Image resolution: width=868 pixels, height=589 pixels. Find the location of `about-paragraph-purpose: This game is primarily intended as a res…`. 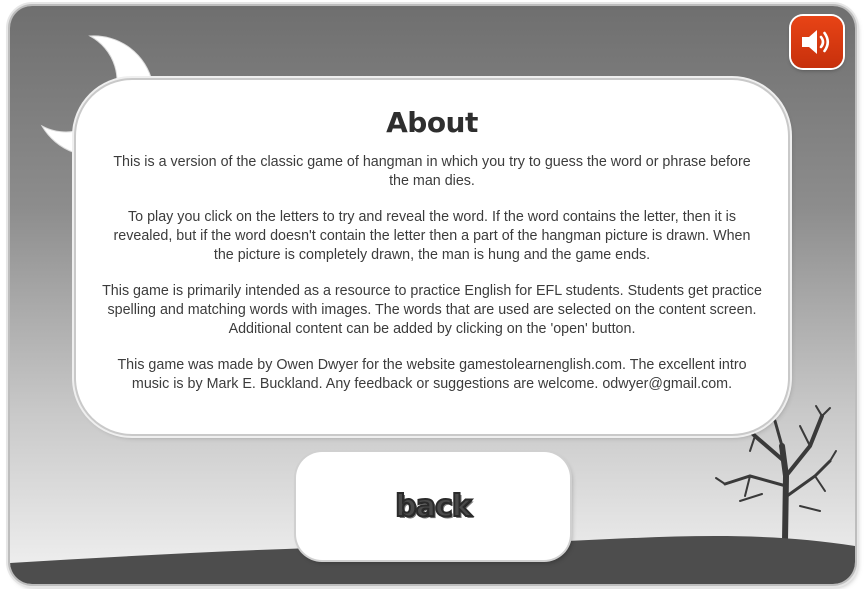

about-paragraph-purpose: This game is primarily intended as a res… is located at coordinates (432, 310).